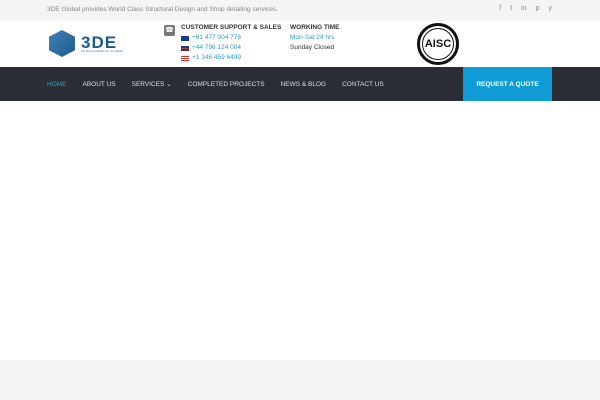 The width and height of the screenshot is (600, 400). I want to click on nav-news-blog: NEWS & BLOG, so click(304, 84).